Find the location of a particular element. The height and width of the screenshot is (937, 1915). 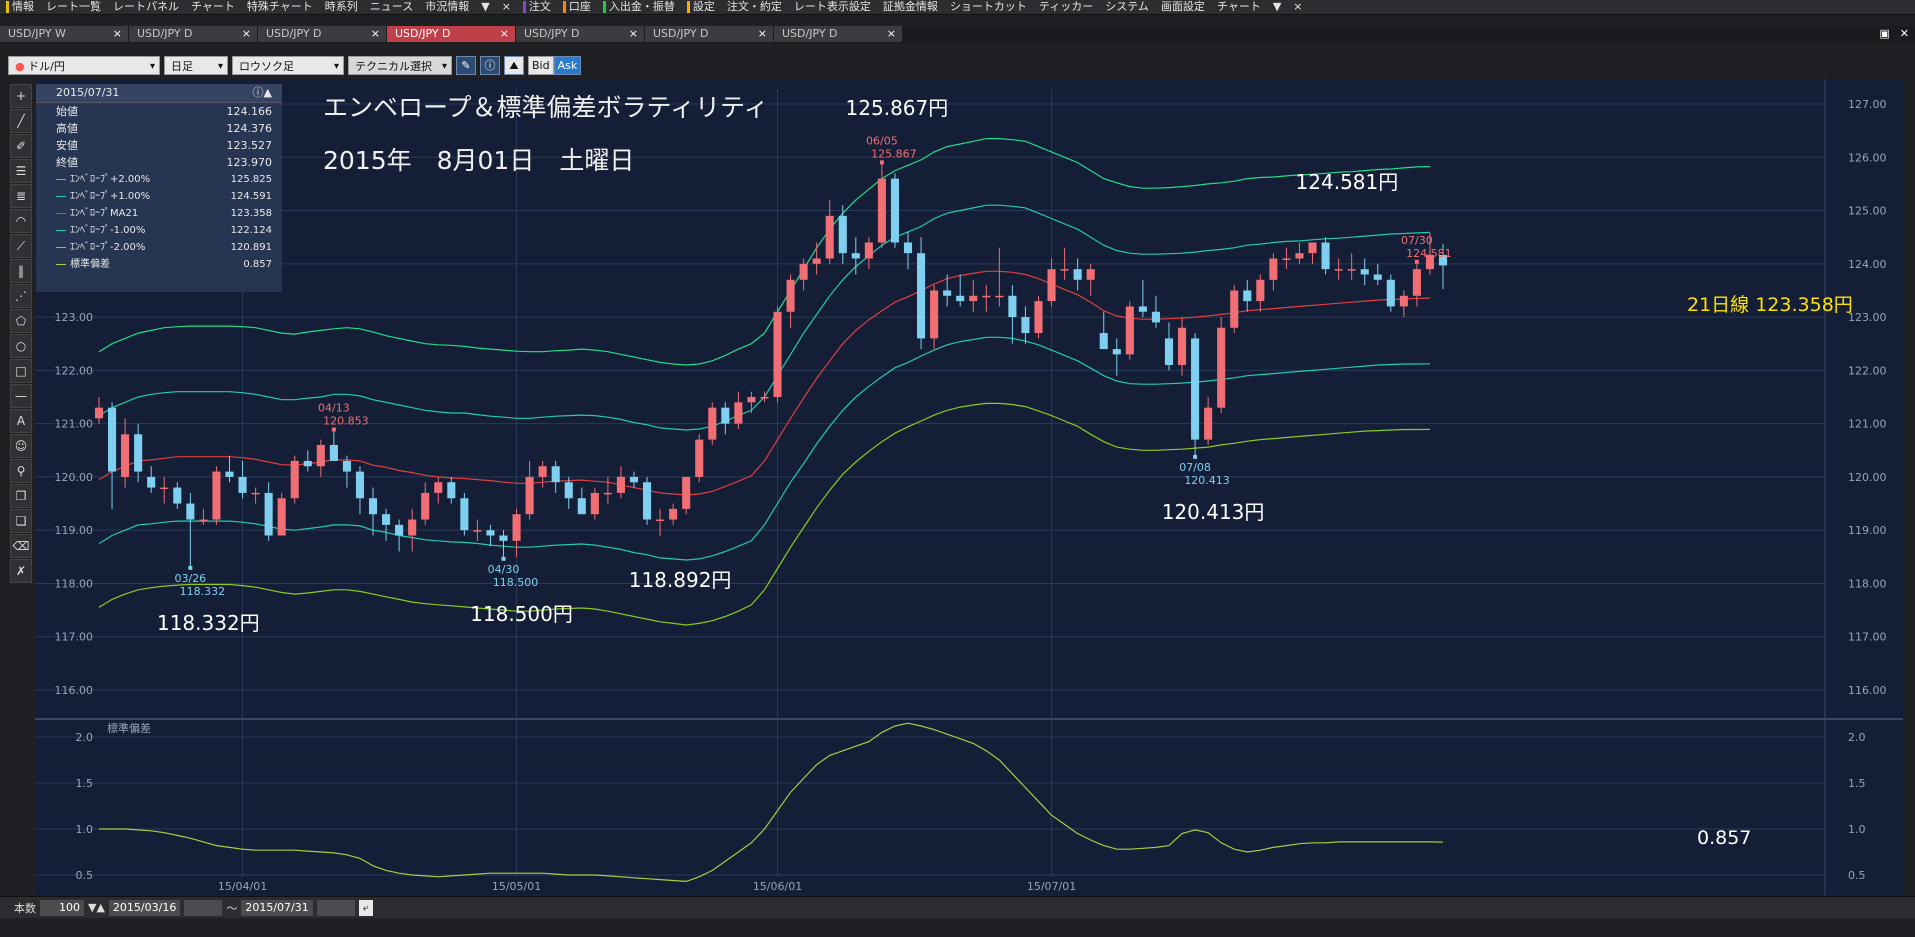

menu-item: 特殊チャート is located at coordinates (280, 7).